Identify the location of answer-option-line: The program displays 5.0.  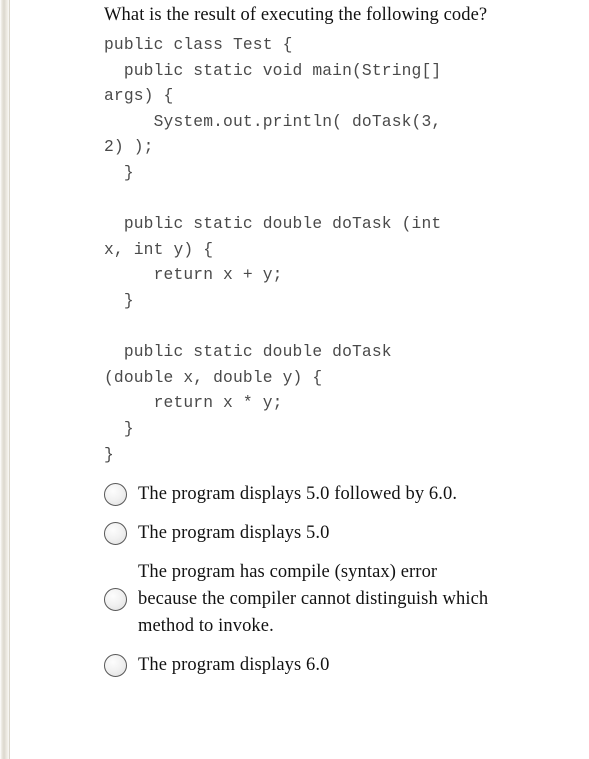
(234, 533).